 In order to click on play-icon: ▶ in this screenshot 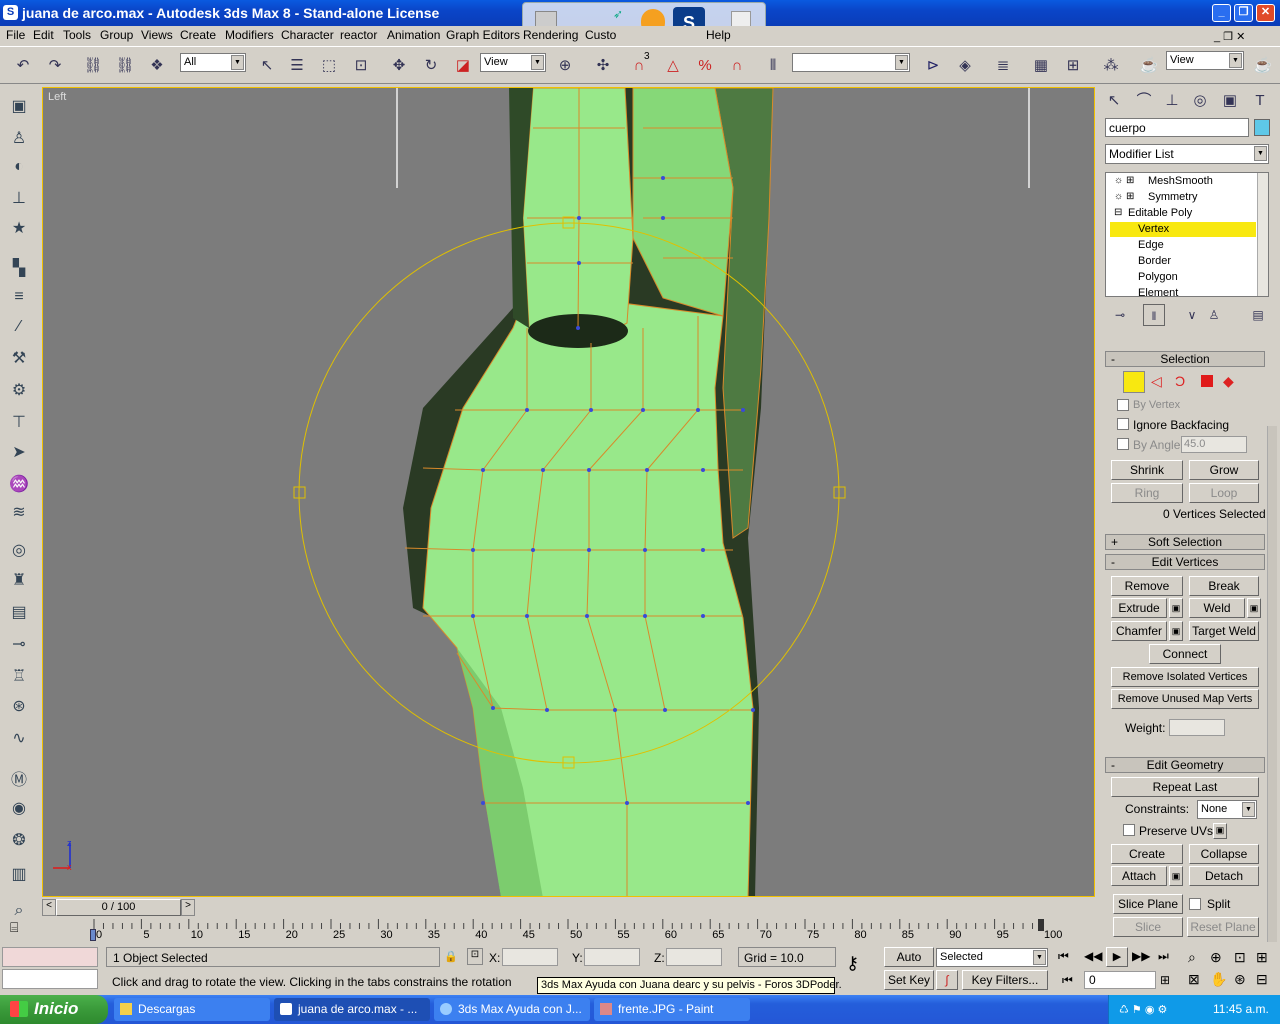, I will do `click(1117, 957)`.